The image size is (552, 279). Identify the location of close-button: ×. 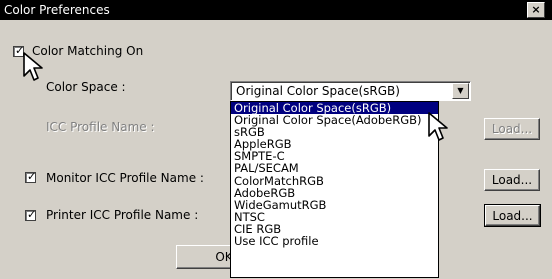
(536, 10).